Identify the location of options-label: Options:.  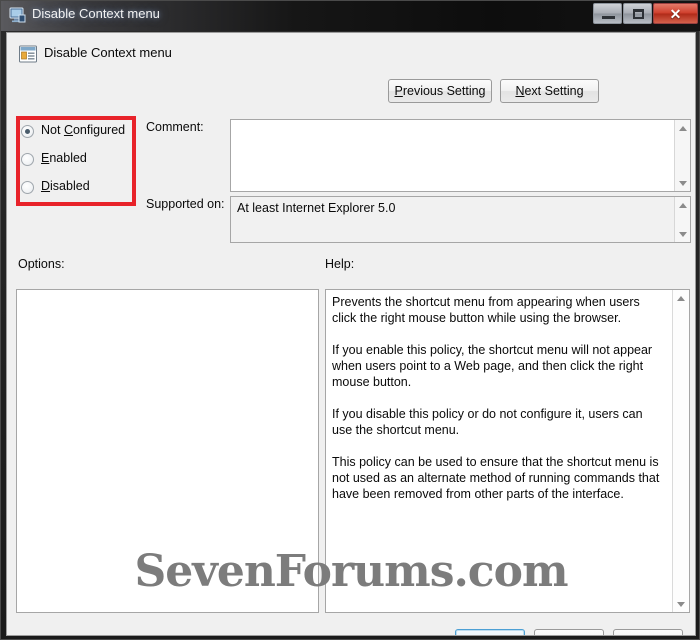
(41, 264).